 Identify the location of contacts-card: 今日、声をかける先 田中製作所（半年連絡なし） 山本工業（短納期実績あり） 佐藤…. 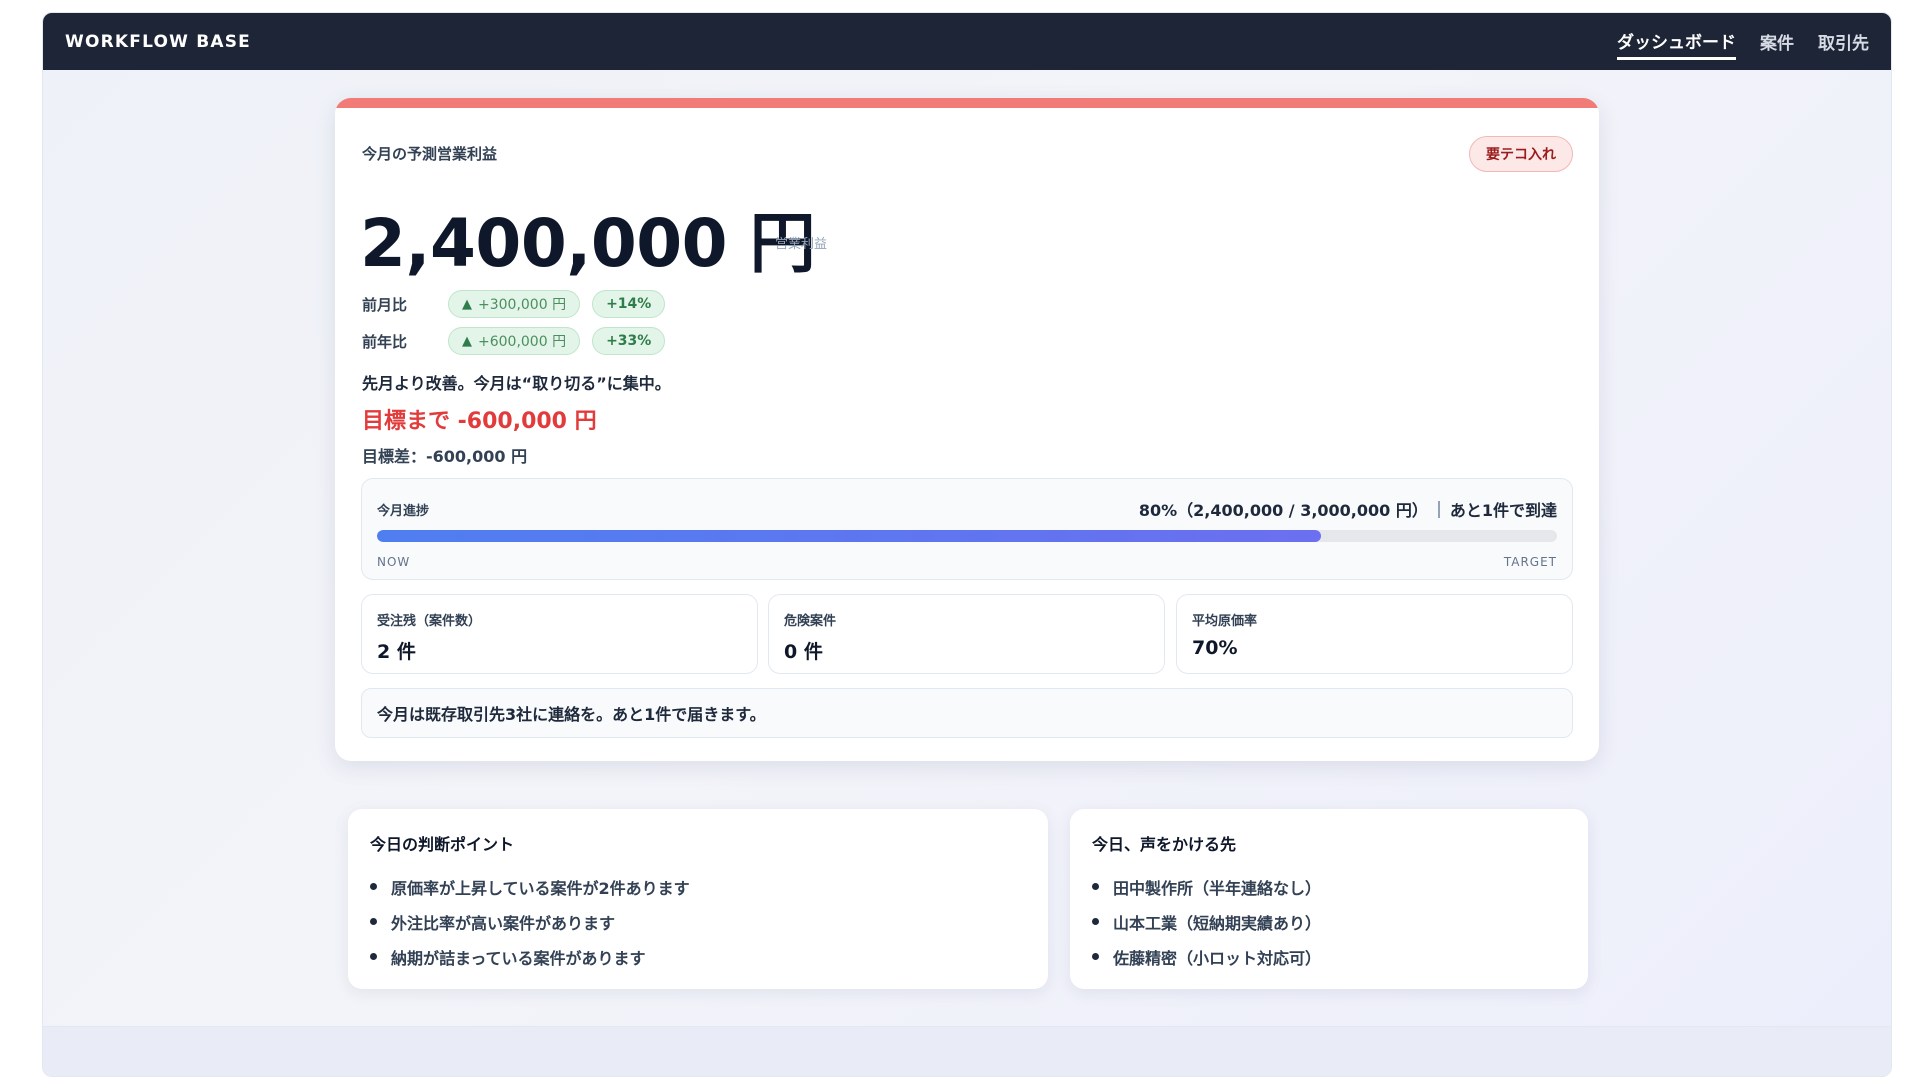
(1329, 899).